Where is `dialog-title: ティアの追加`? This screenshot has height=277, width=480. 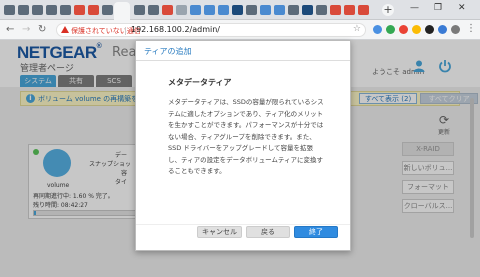
dialog-title: ティアの追加 is located at coordinates (168, 51).